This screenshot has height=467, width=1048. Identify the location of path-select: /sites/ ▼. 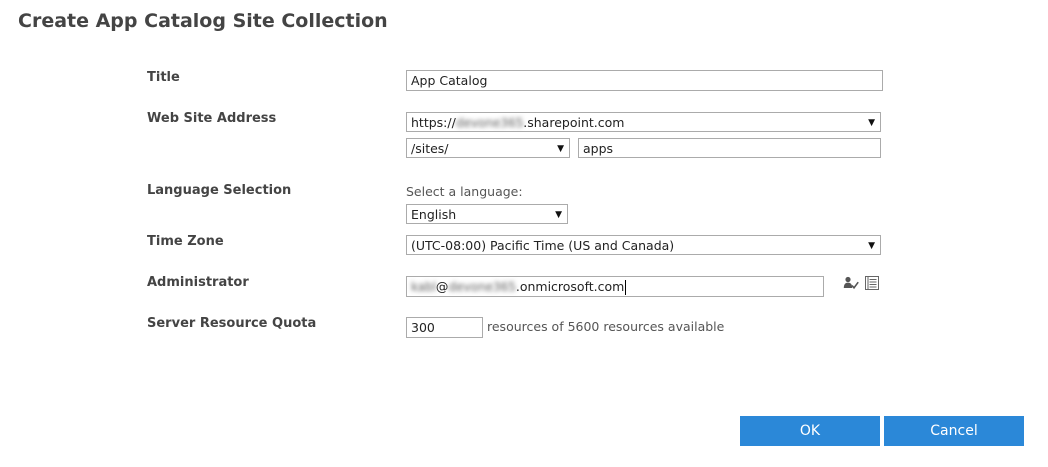
(488, 148).